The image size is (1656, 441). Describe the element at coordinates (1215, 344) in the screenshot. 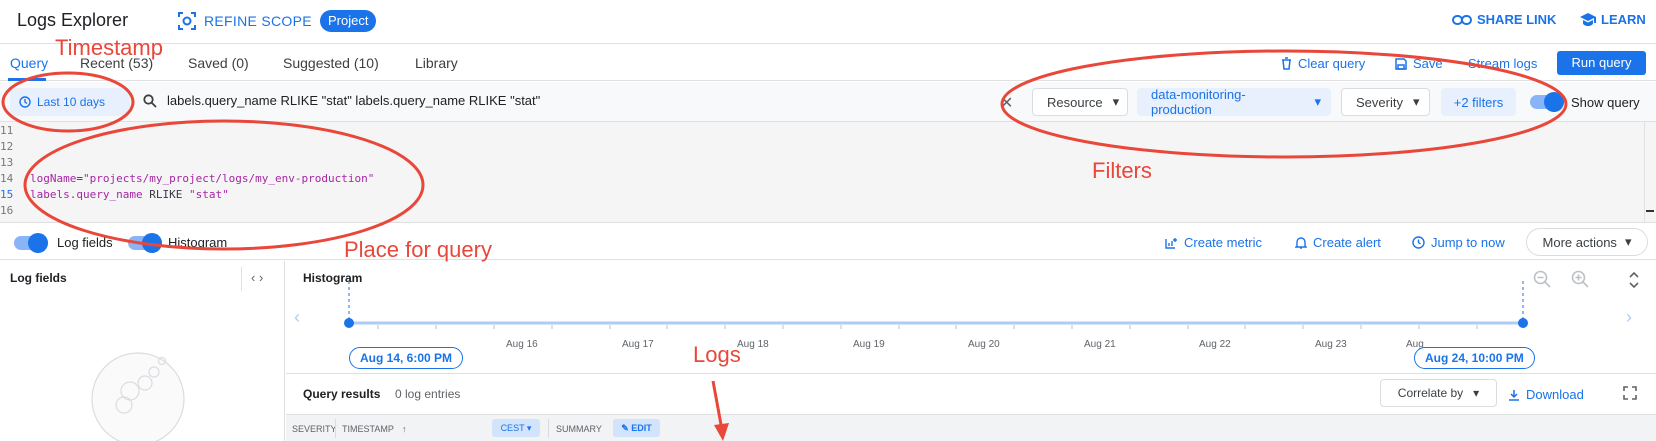

I see `date-tick-label: Aug 22` at that location.